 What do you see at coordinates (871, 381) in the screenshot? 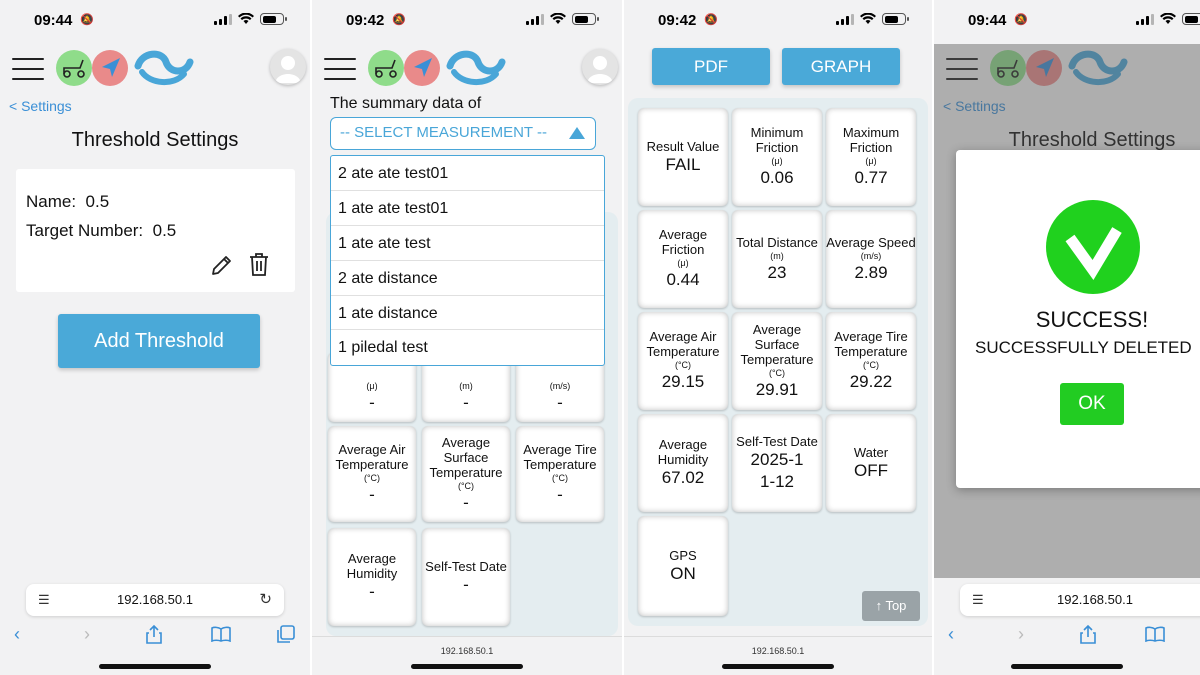
I see `tile-value: 29.22` at bounding box center [871, 381].